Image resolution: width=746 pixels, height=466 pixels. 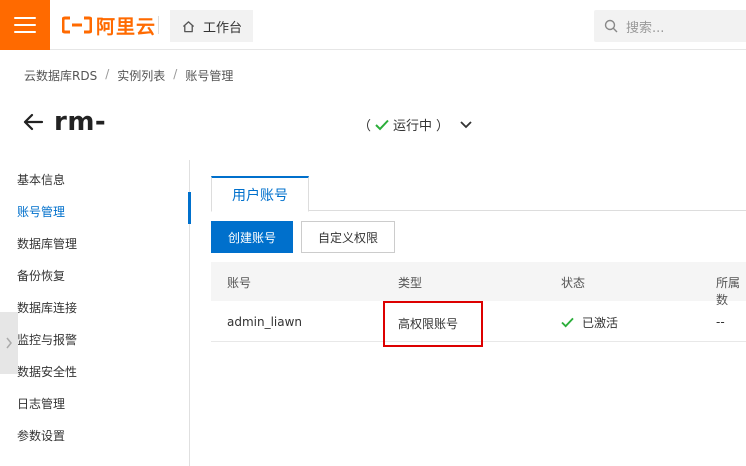 I want to click on chevron-right-icon, so click(x=9, y=343).